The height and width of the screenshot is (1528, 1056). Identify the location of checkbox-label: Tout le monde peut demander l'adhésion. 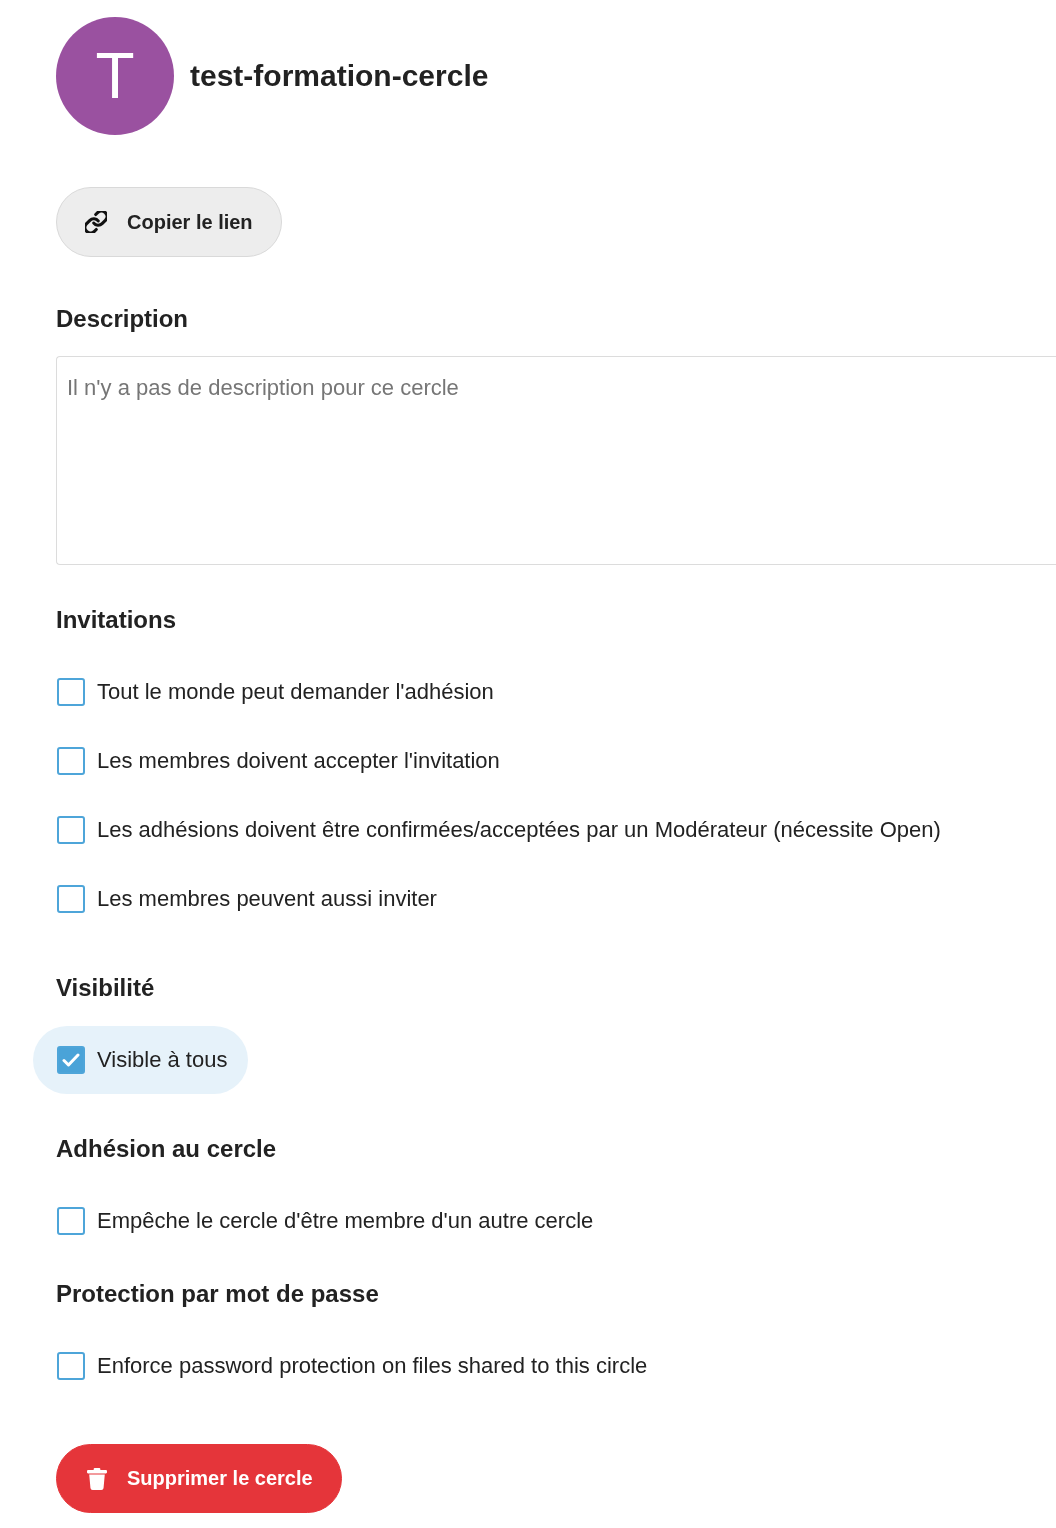
(295, 692).